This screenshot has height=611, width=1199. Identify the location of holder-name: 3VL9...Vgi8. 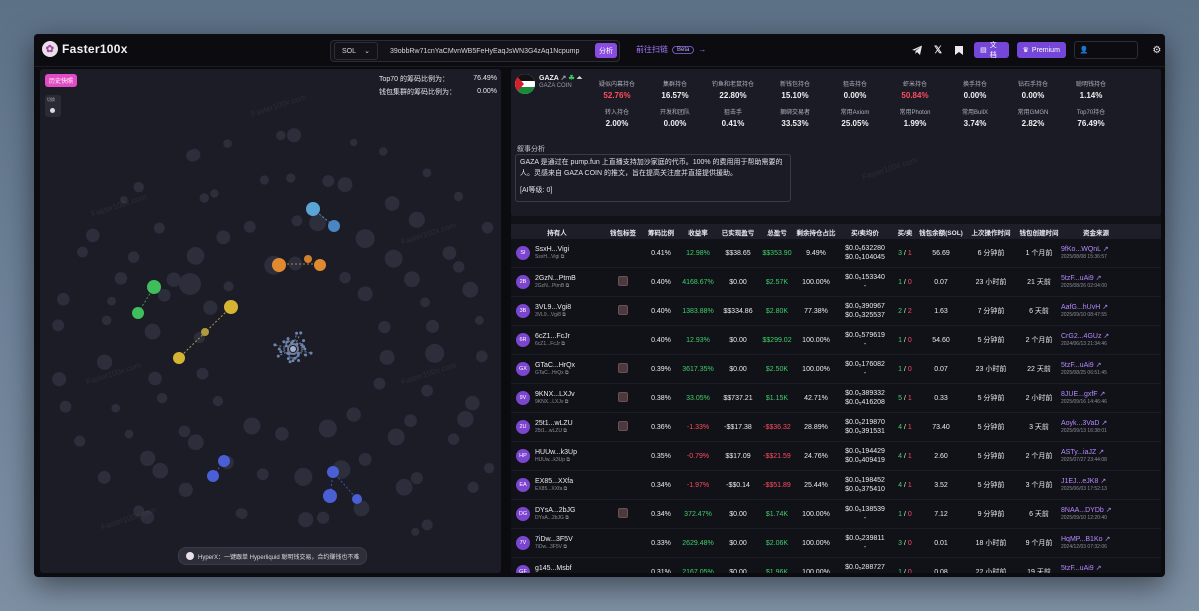
(553, 307).